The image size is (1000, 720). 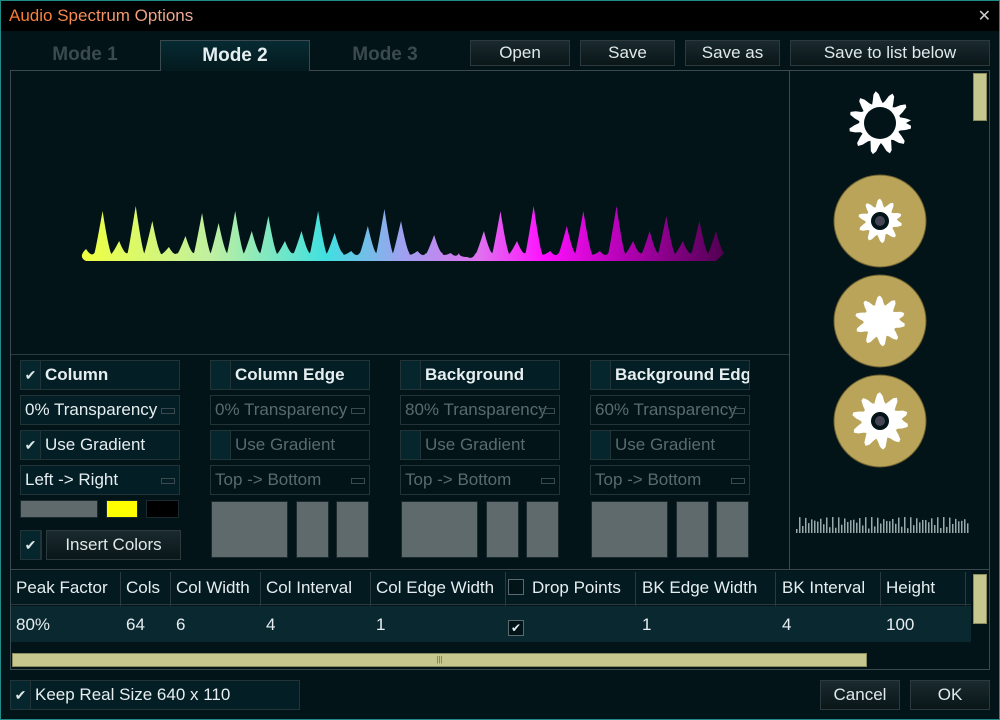 I want to click on group-2-enable-checkbox: Background, so click(x=480, y=375).